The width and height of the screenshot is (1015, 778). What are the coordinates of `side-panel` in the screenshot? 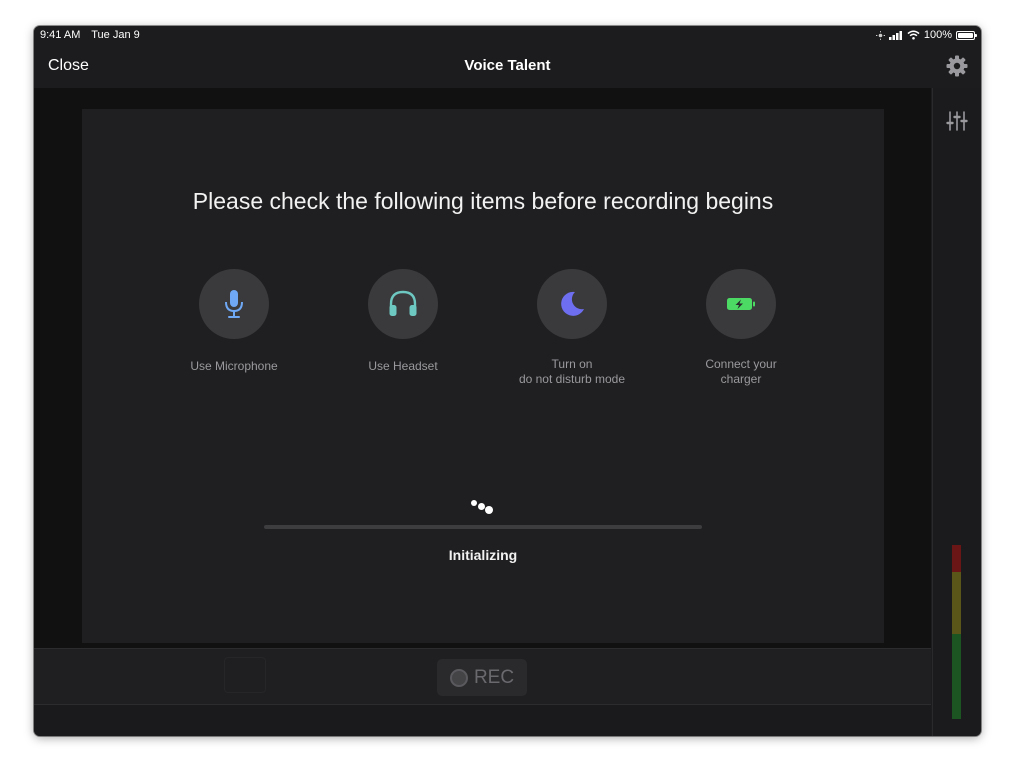 It's located at (956, 412).